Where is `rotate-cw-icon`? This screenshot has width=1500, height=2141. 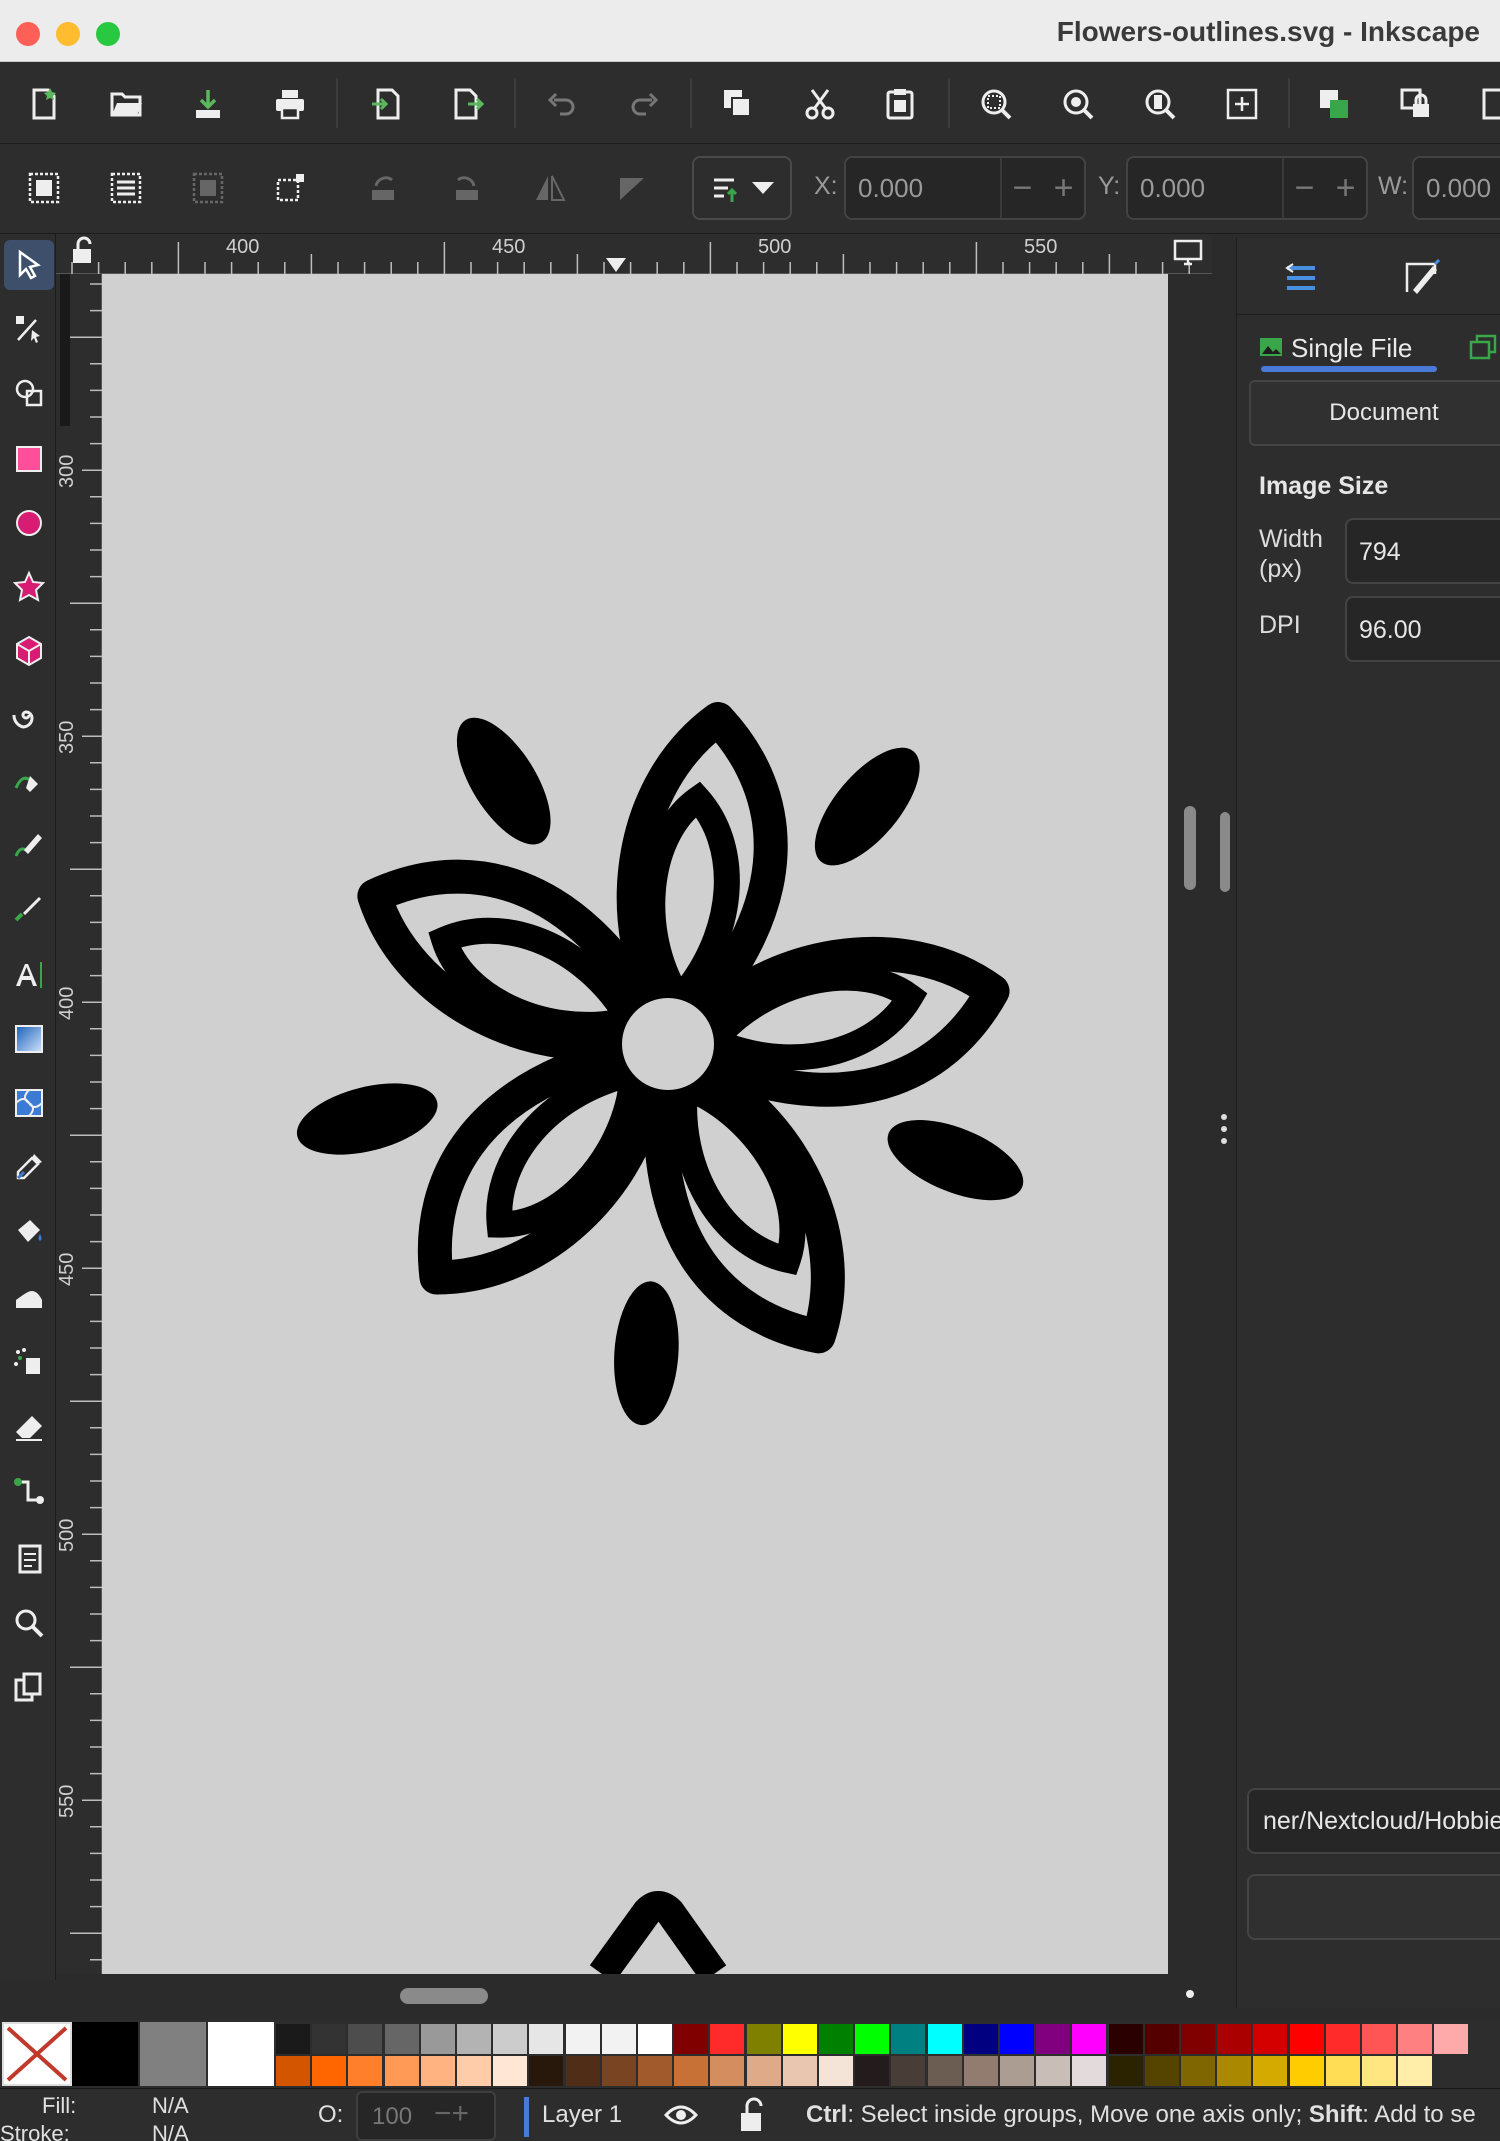
rotate-cw-icon is located at coordinates (466, 188).